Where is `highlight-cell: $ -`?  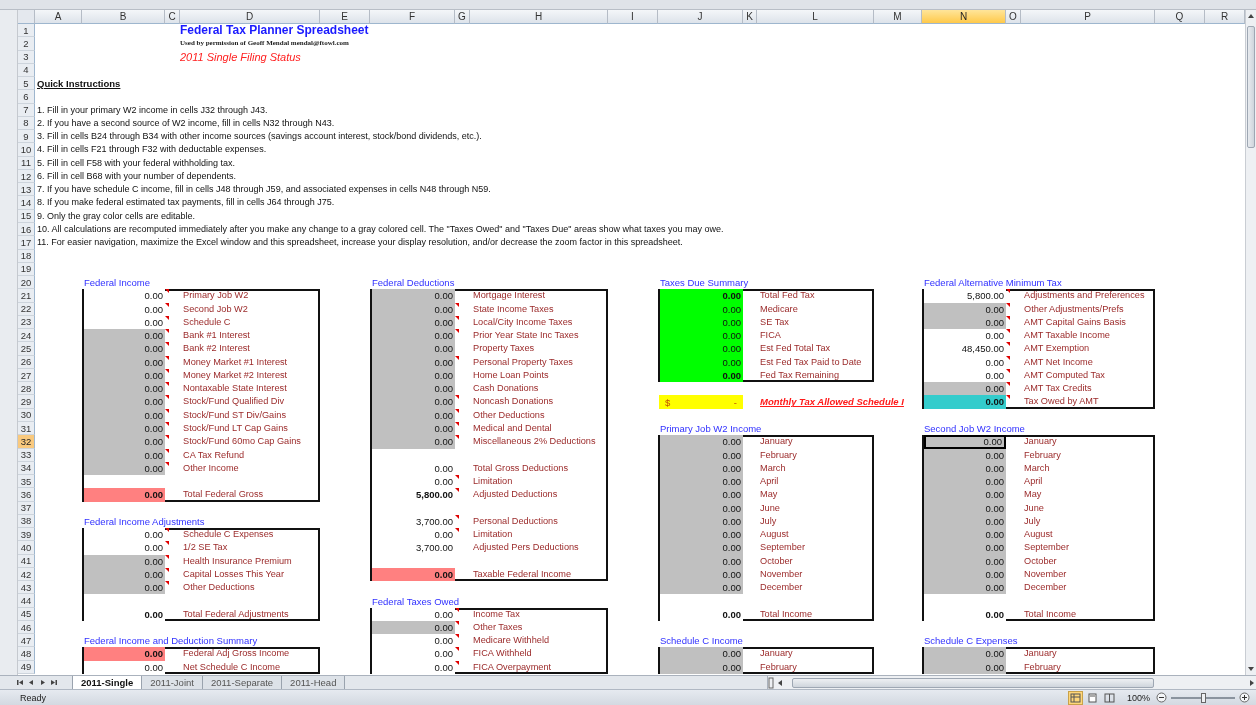 highlight-cell: $ - is located at coordinates (701, 402).